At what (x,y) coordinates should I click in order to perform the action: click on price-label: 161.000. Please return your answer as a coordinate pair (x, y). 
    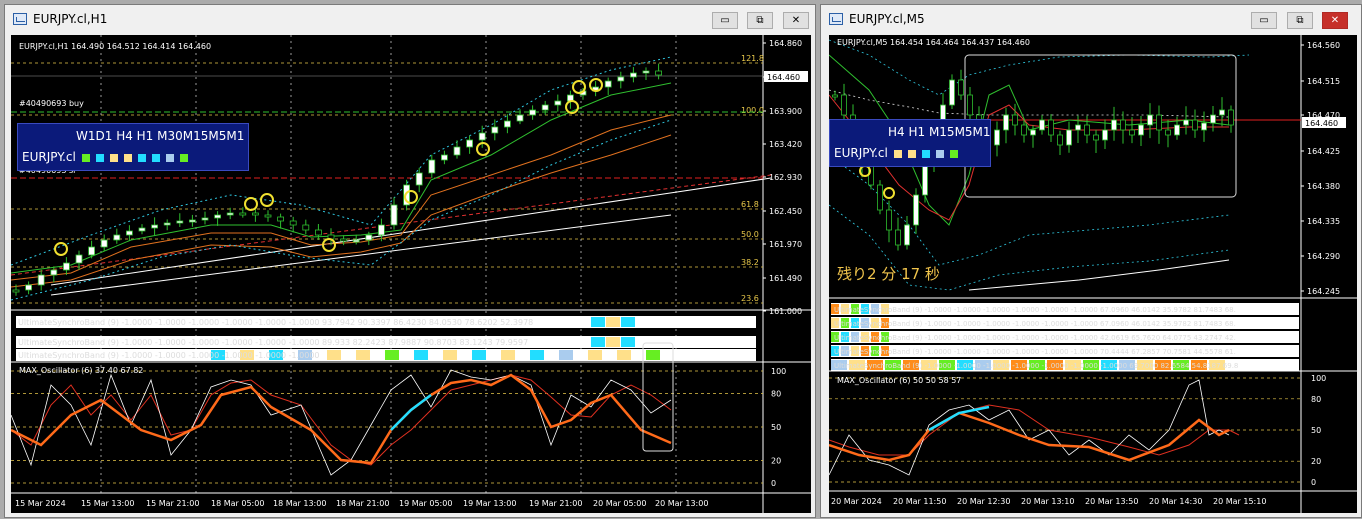
    Looking at the image, I should click on (785, 311).